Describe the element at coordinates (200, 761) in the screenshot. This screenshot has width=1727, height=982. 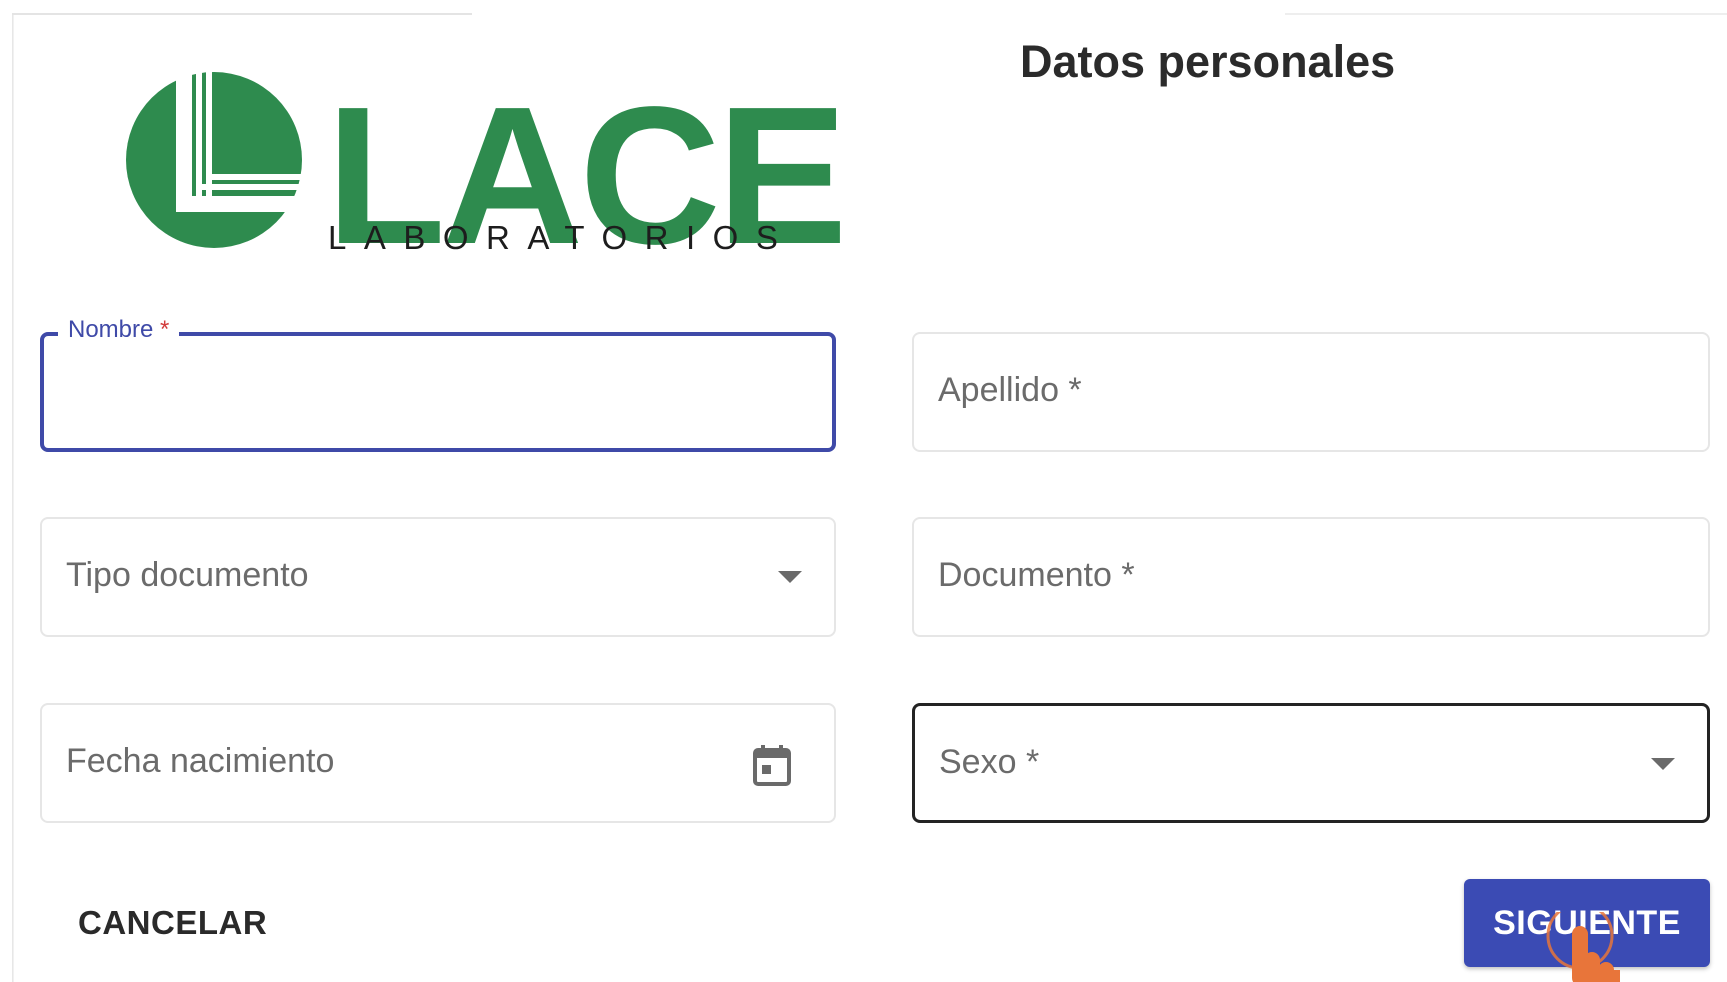
I see `fecha-nacimiento-label: Fecha nacimiento` at that location.